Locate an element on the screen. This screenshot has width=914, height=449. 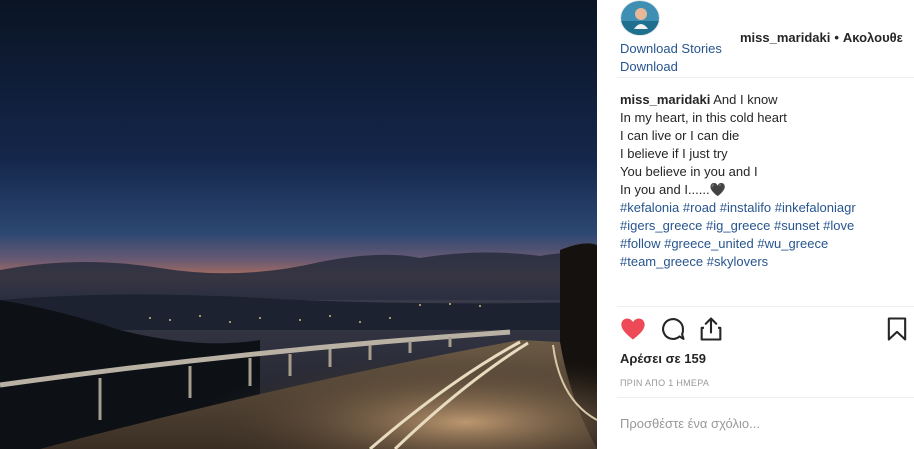
caption-line: I can live or I can die is located at coordinates (680, 135).